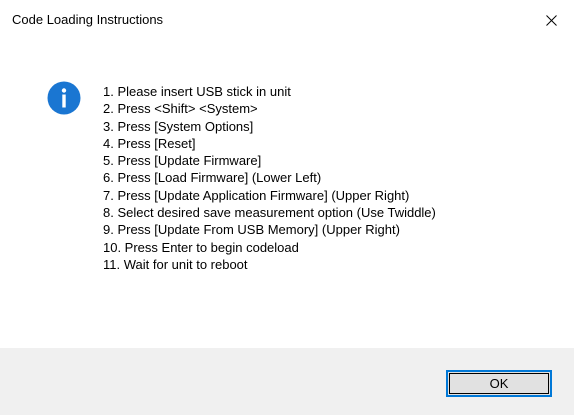  Describe the element at coordinates (180, 109) in the screenshot. I see `message-line: 2. Press <Shift> <System>` at that location.